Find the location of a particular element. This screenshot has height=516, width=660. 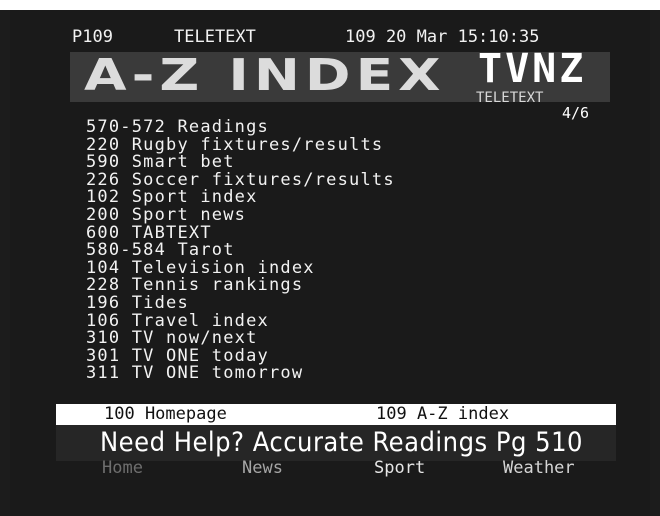

homepage-link: 100 Homepage is located at coordinates (165, 414).